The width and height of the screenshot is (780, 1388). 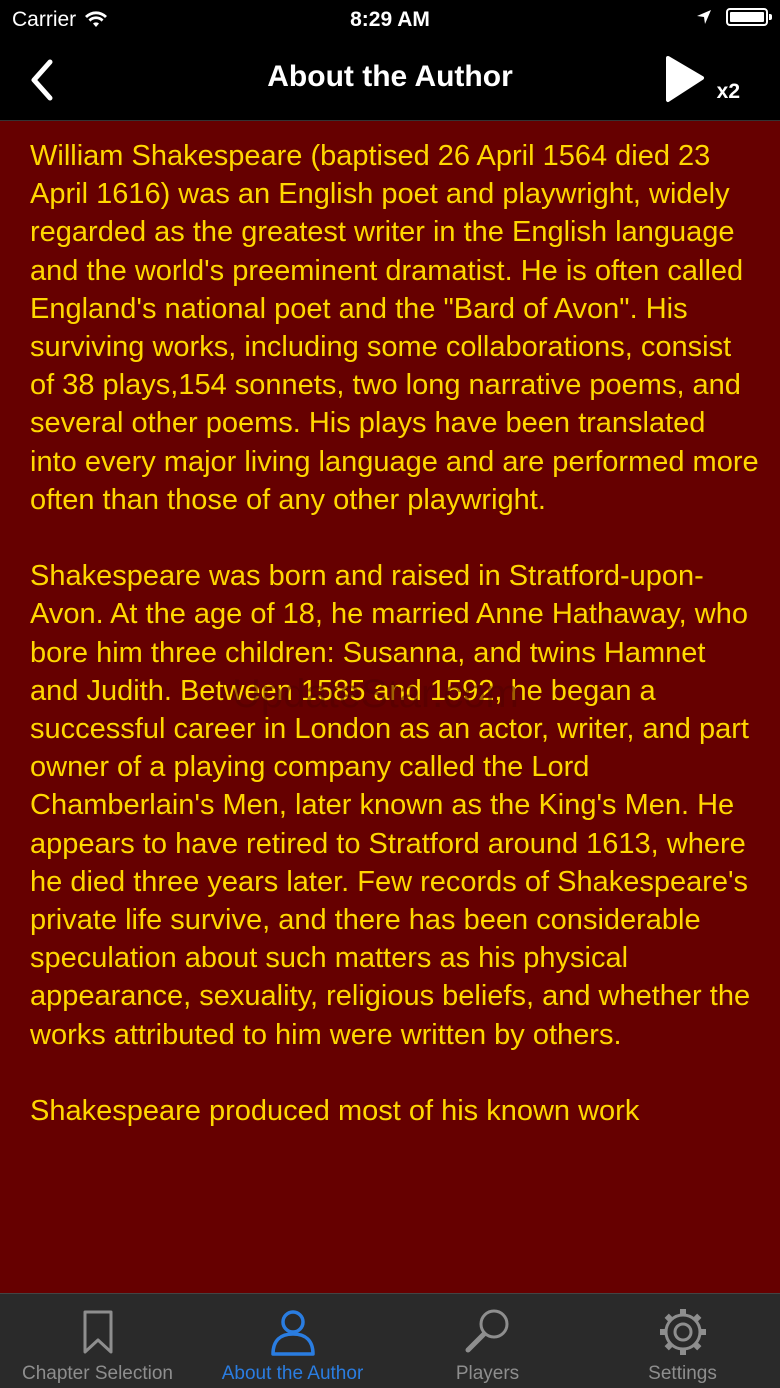 What do you see at coordinates (682, 1332) in the screenshot?
I see `gear-icon` at bounding box center [682, 1332].